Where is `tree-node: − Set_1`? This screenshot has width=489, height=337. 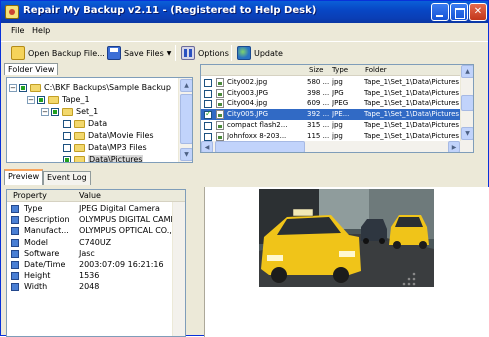 tree-node: − Set_1 is located at coordinates (69, 111).